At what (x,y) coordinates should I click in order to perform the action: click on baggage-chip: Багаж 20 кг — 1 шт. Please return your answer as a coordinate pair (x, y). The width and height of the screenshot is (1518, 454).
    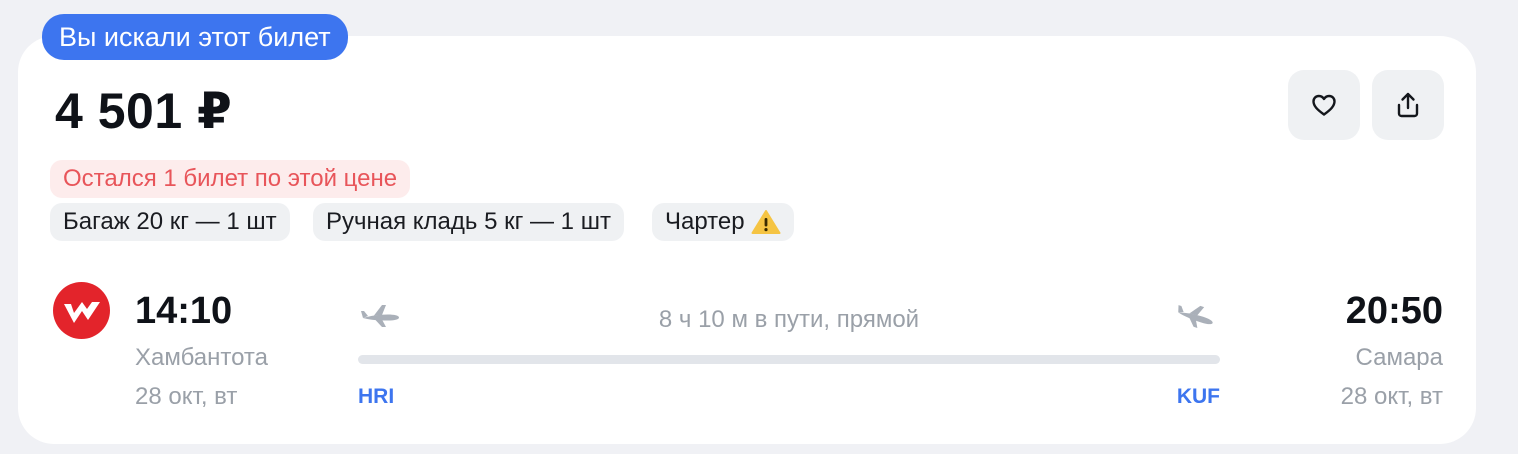
    Looking at the image, I should click on (170, 222).